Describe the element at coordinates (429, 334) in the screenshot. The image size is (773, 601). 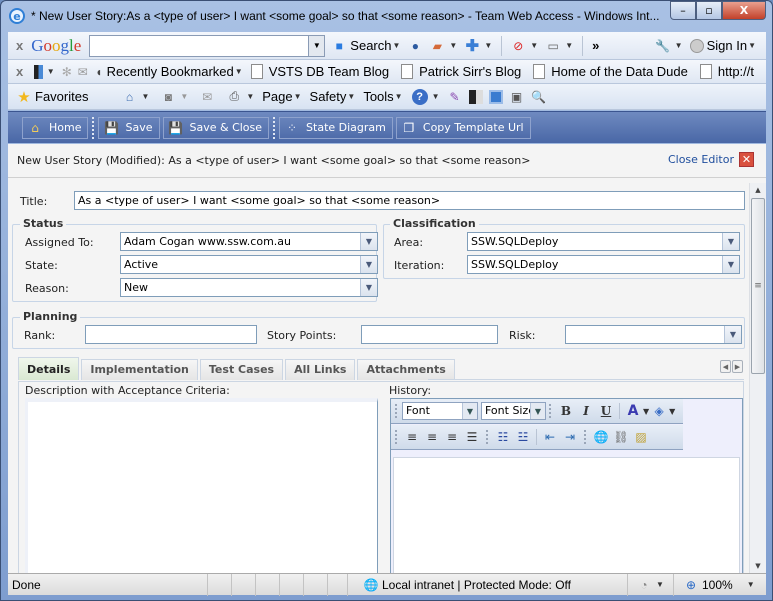
I see `story-points-input` at that location.